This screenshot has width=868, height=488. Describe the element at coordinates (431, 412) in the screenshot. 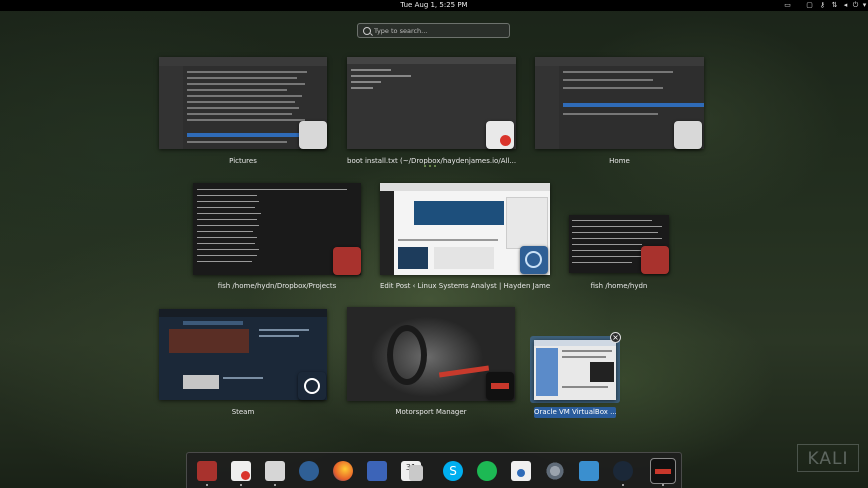

I see `window-caption: Motorsport Manager` at that location.